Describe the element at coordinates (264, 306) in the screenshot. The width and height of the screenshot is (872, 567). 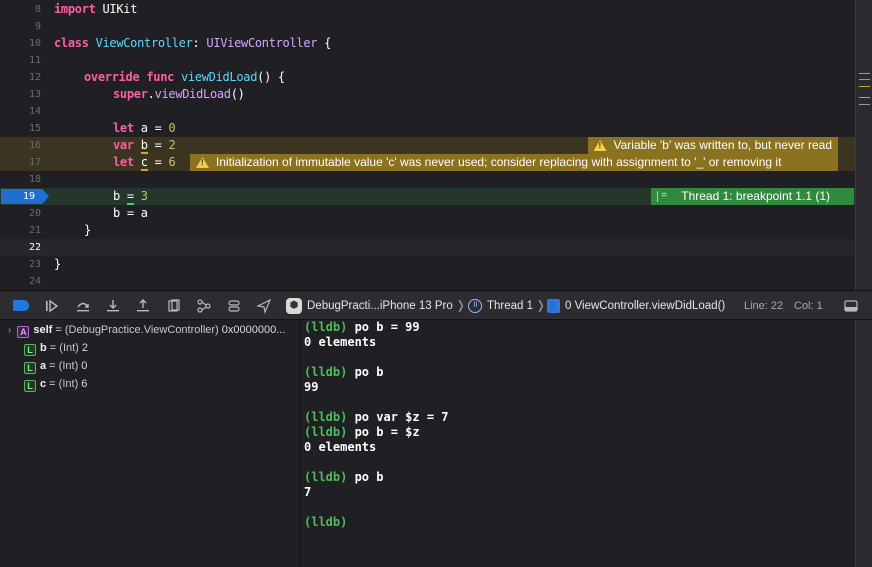
I see `simulate-location-icon` at that location.